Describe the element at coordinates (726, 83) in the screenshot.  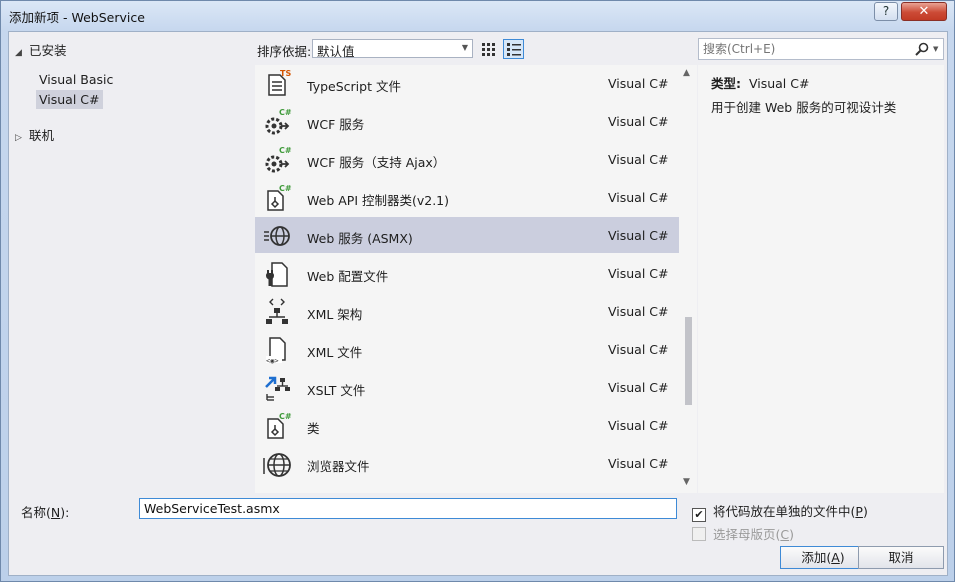
I see `detail-type-label: 类型:` at that location.